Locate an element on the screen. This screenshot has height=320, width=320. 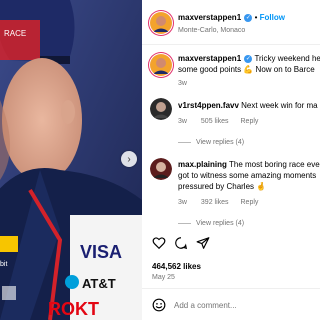
emoji-icon is located at coordinates (159, 305).